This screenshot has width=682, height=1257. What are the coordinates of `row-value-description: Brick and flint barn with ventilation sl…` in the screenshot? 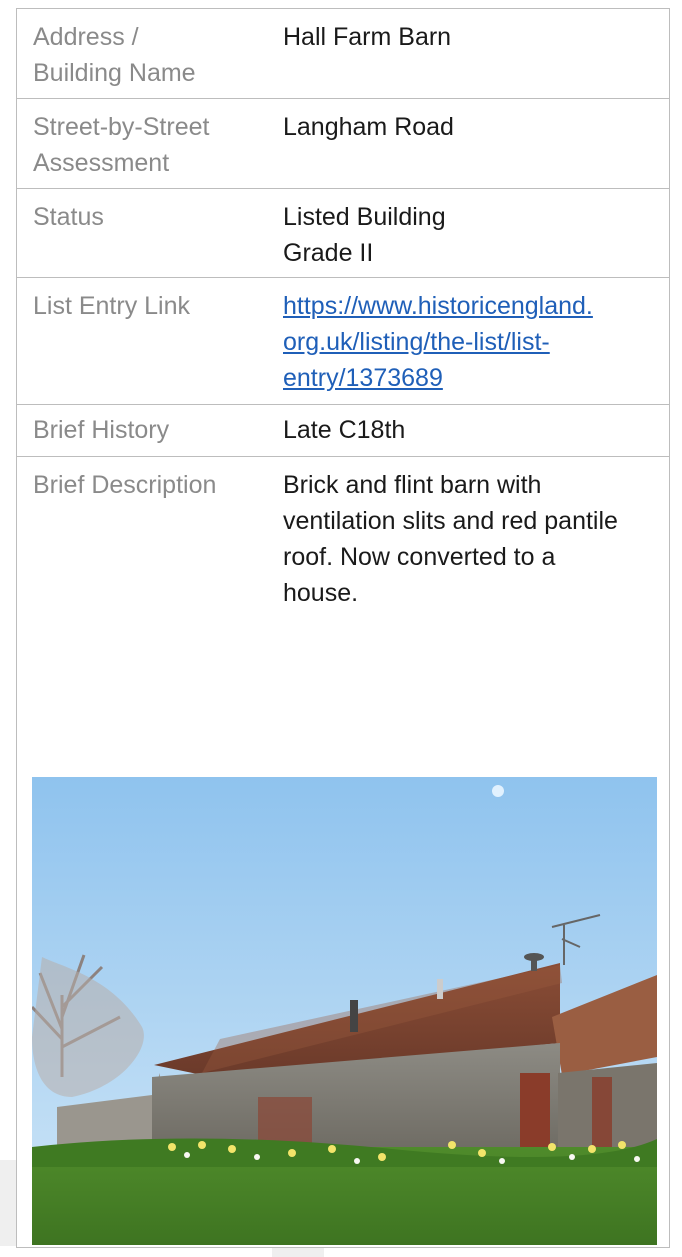 It's located at (450, 539).